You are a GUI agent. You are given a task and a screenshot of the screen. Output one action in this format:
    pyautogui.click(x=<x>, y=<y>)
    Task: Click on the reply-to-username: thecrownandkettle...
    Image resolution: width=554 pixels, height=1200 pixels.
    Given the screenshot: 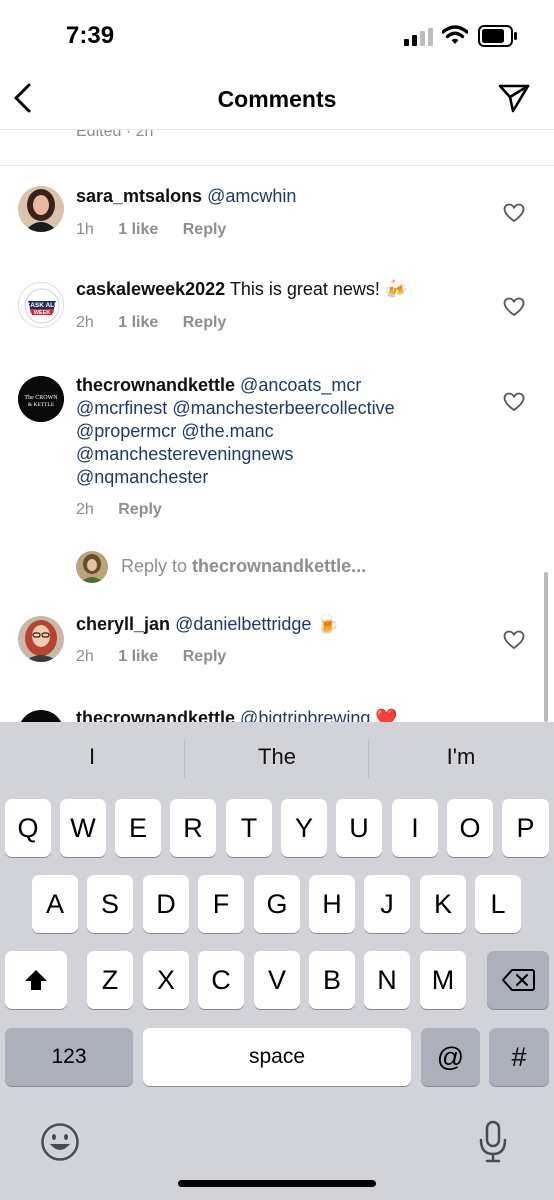 What is the action you would take?
    pyautogui.click(x=279, y=566)
    